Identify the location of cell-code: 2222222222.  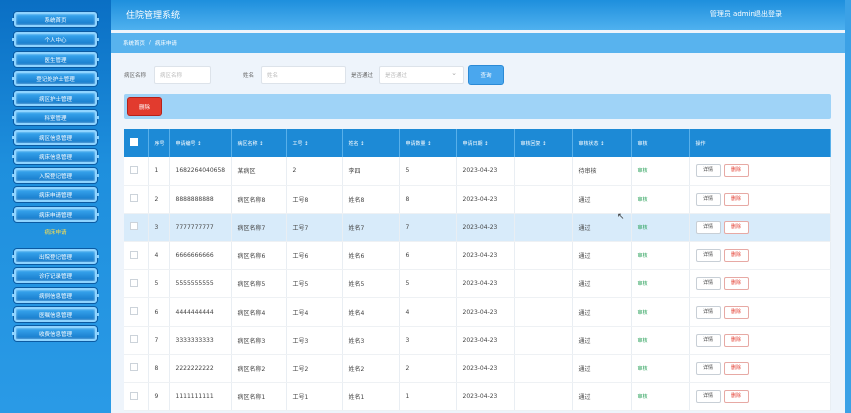
(200, 369).